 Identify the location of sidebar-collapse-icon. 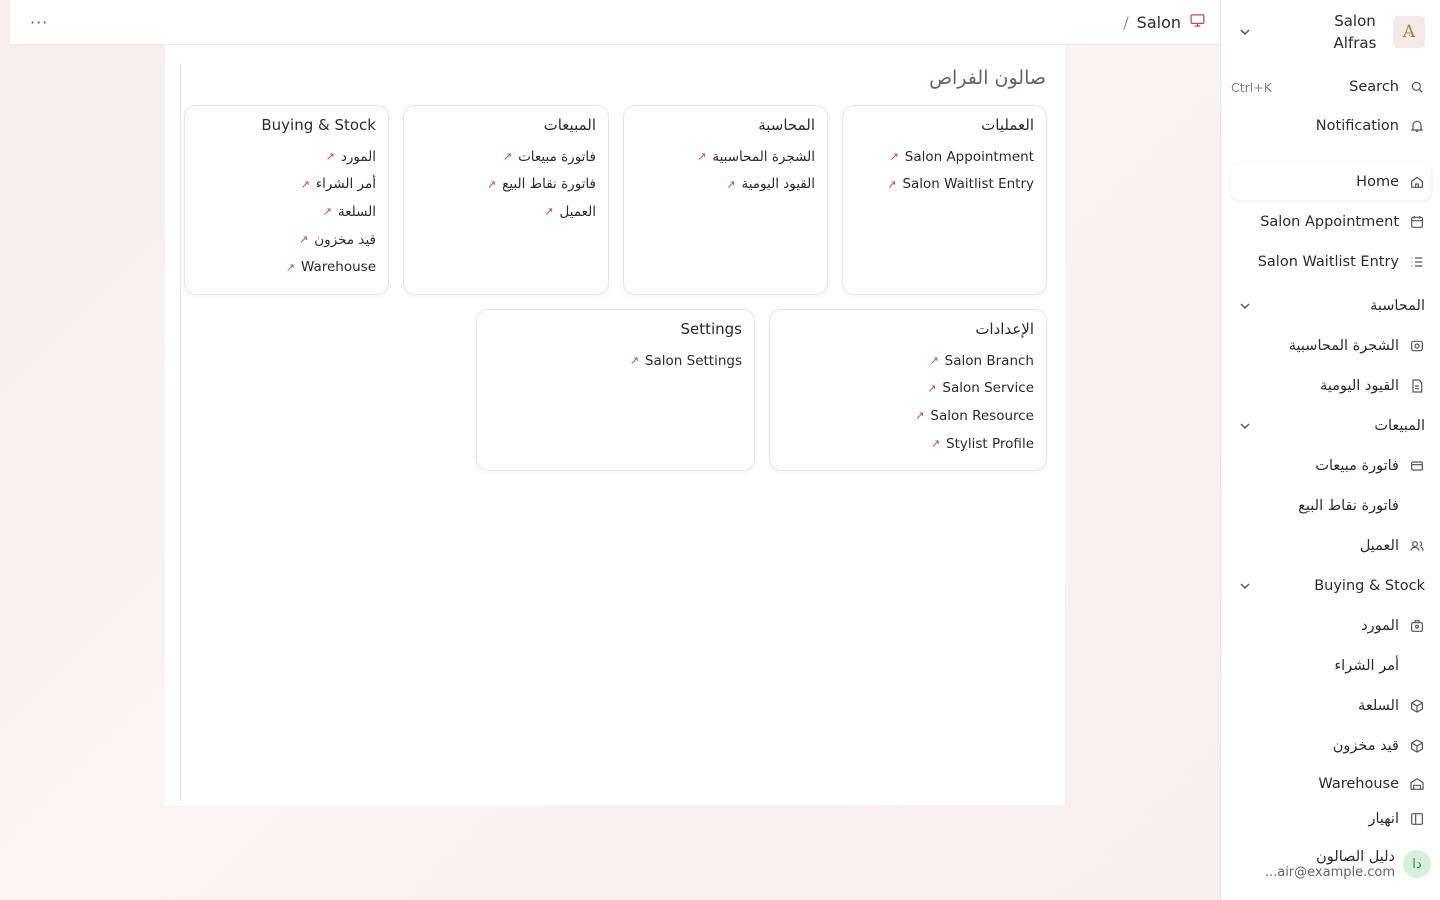
(1417, 819).